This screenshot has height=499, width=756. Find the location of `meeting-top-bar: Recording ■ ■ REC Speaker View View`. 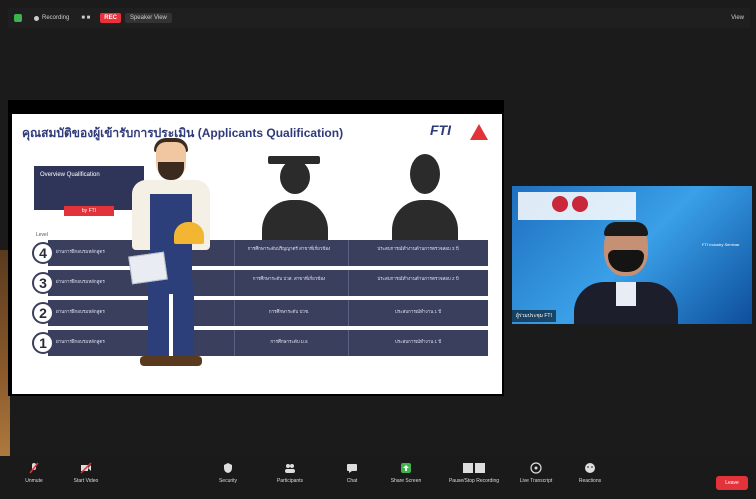

meeting-top-bar: Recording ■ ■ REC Speaker View View is located at coordinates (379, 18).